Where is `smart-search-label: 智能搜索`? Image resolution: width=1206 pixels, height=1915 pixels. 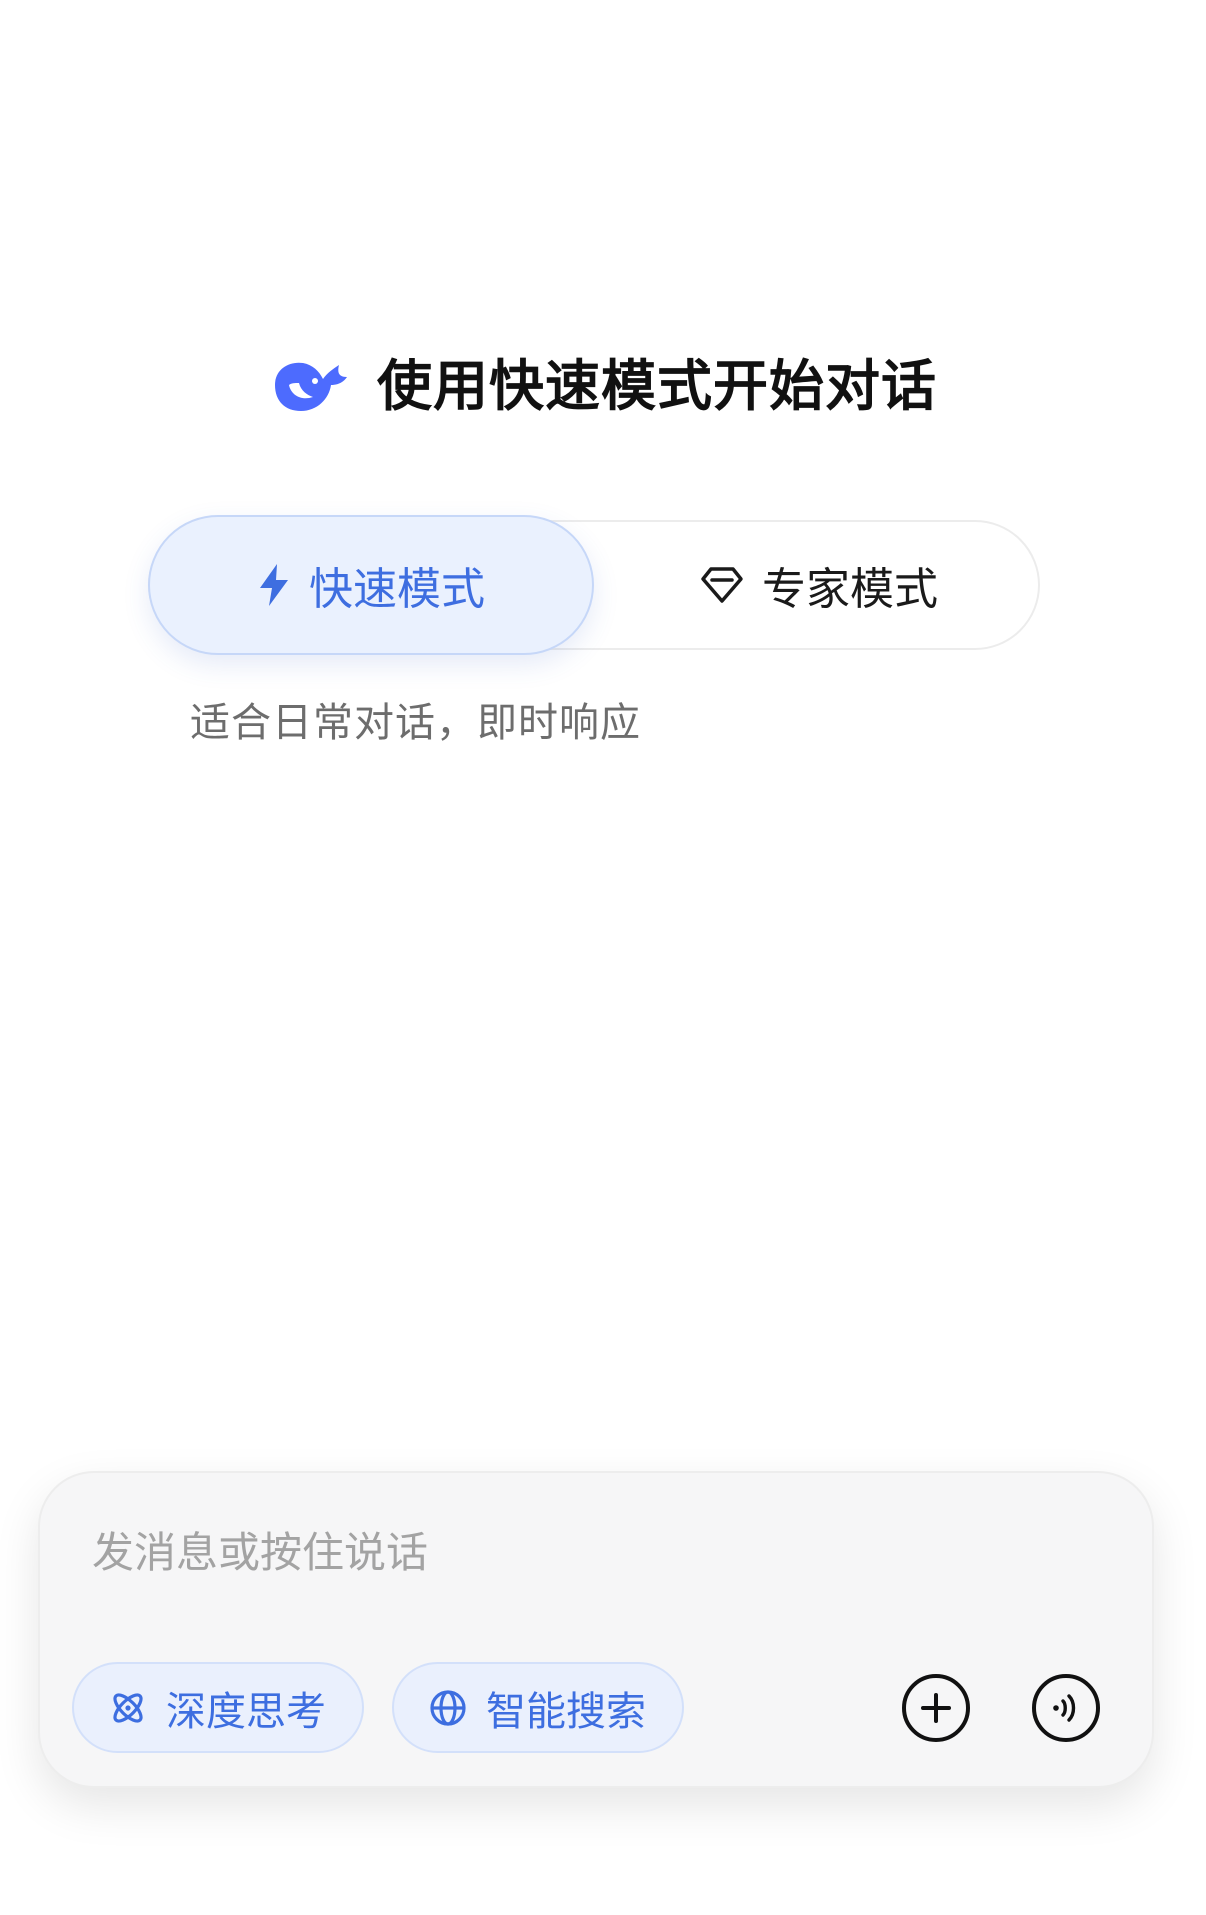 smart-search-label: 智能搜索 is located at coordinates (566, 1711).